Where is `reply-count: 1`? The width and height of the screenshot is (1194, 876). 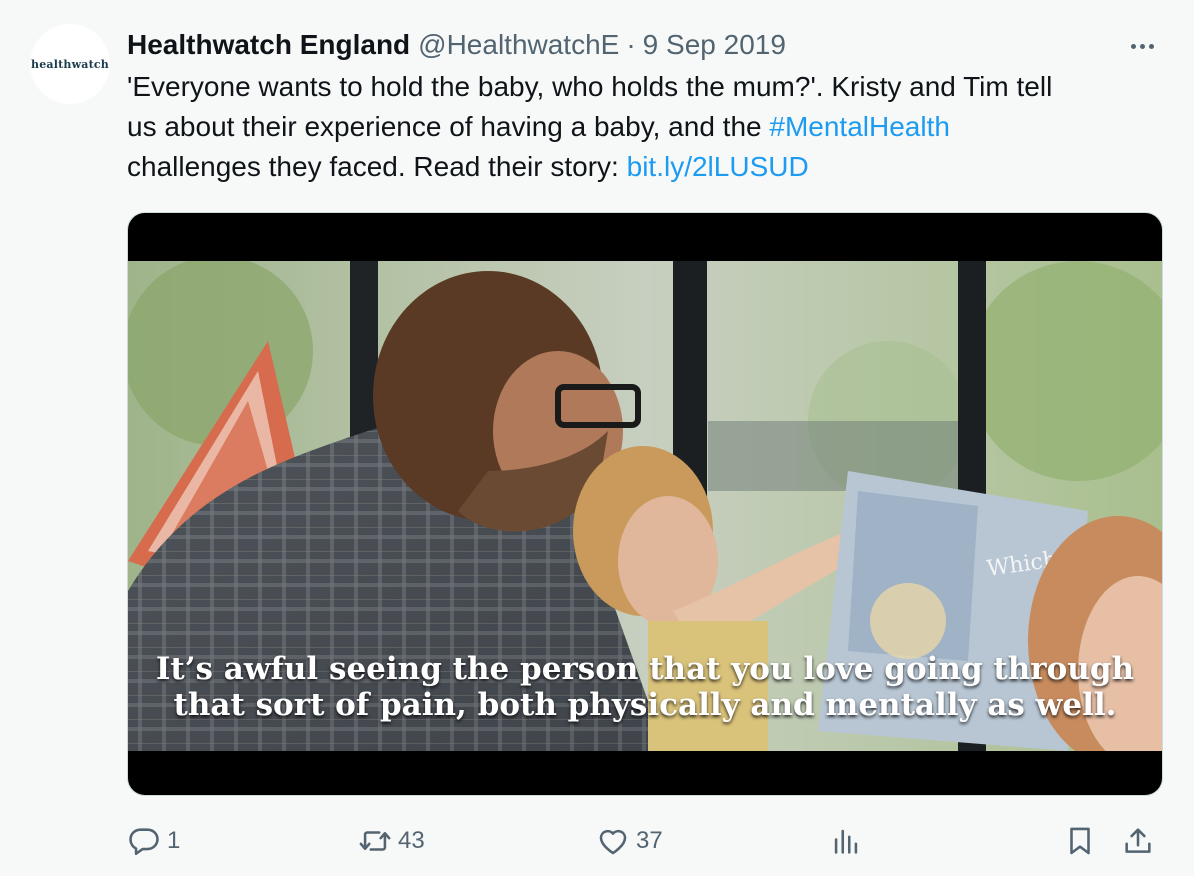
reply-count: 1 is located at coordinates (174, 840).